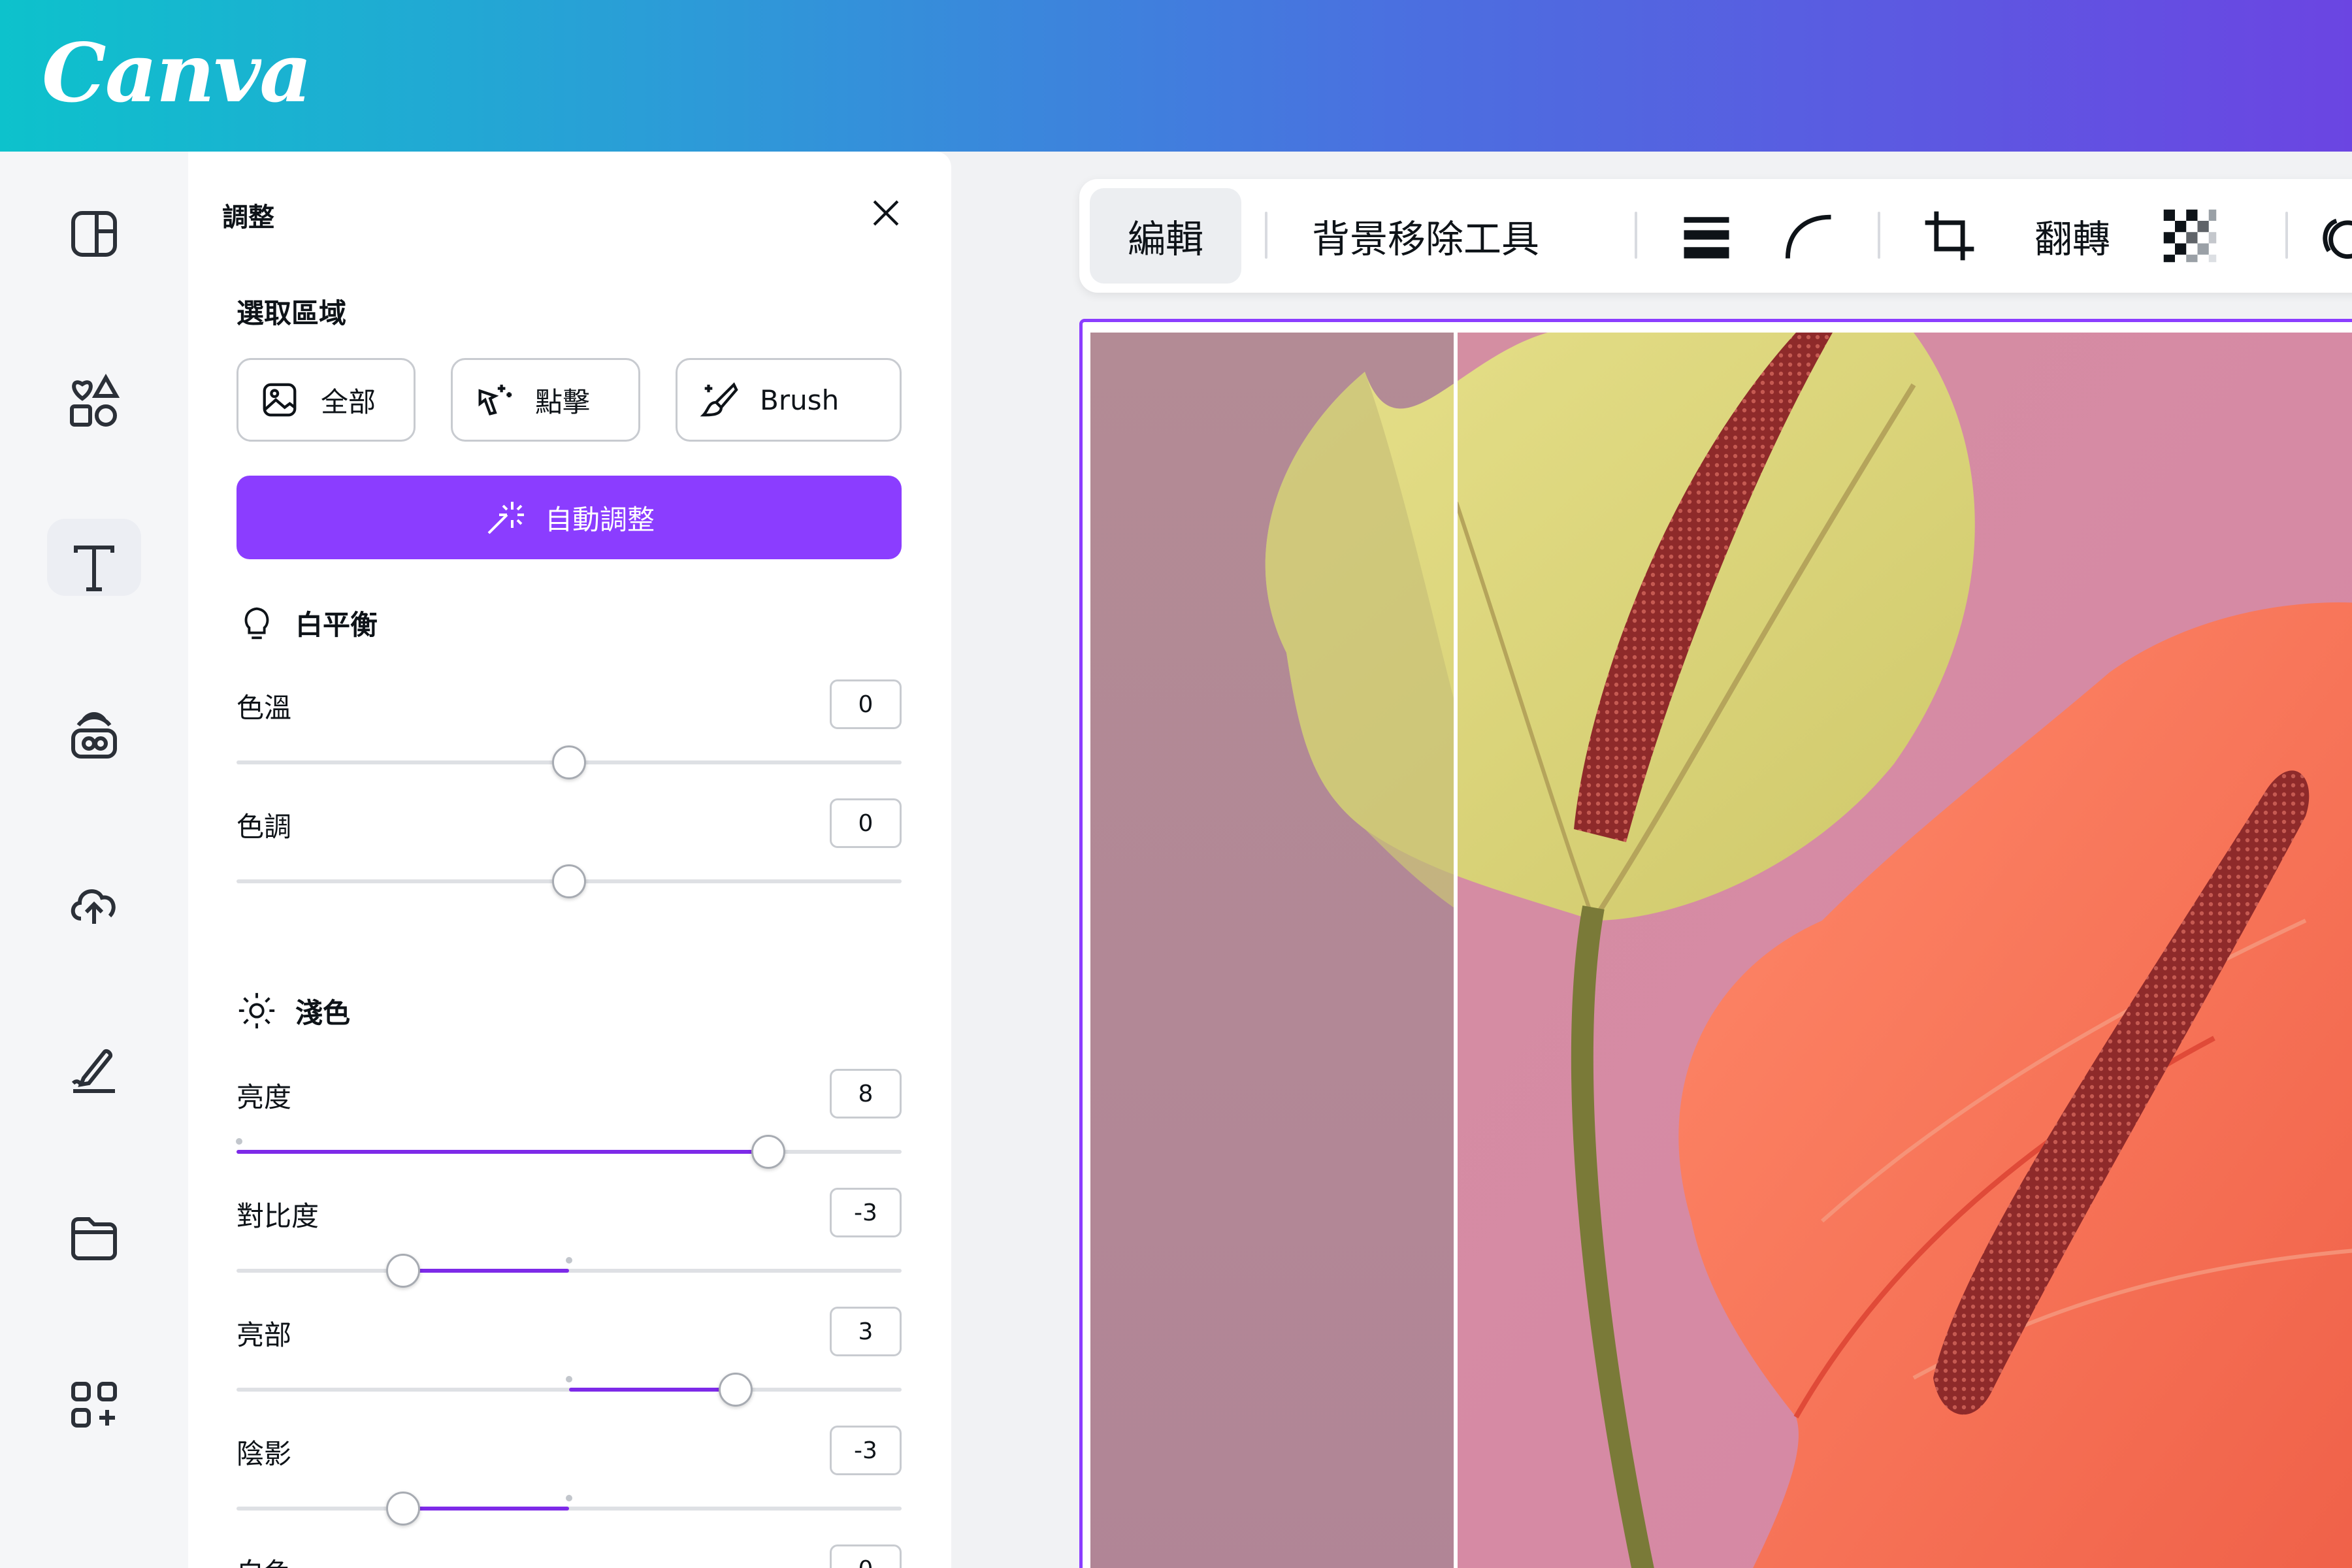  I want to click on white-balance-title: 白平衡, so click(336, 624).